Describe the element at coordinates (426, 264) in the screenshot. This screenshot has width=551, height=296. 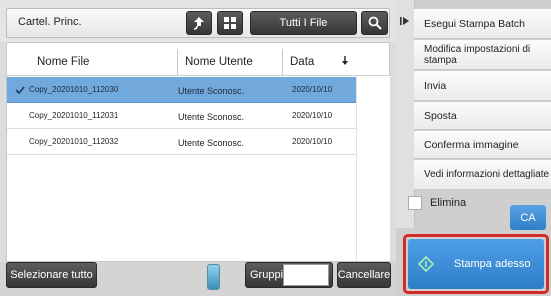
I see `start-diamond-icon` at that location.